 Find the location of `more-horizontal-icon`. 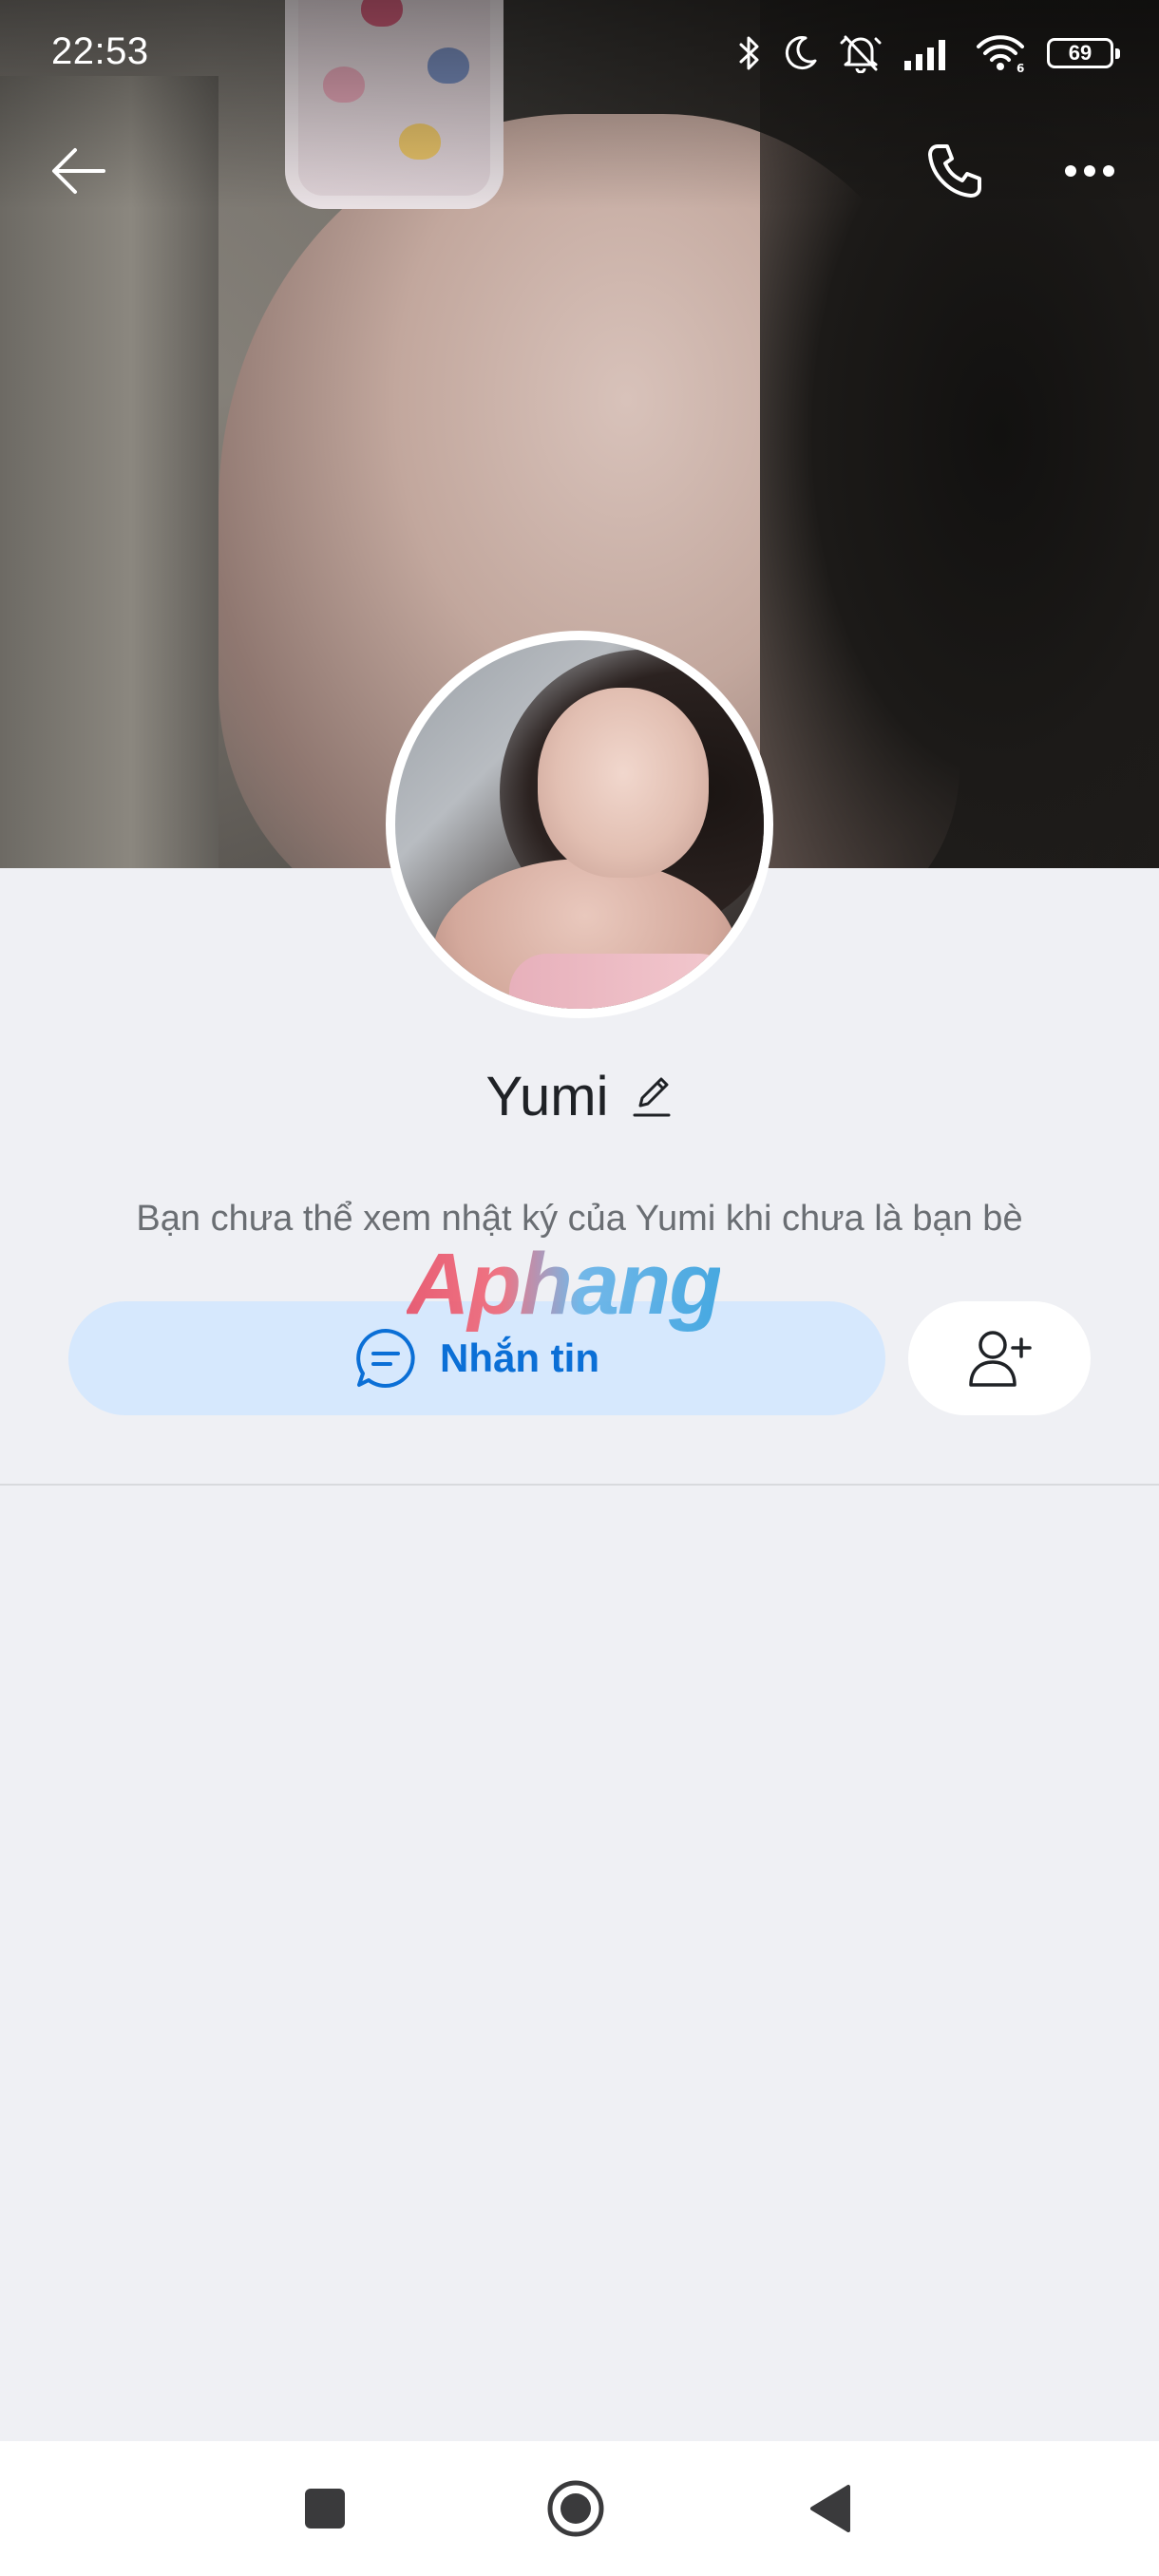

more-horizontal-icon is located at coordinates (1089, 171).